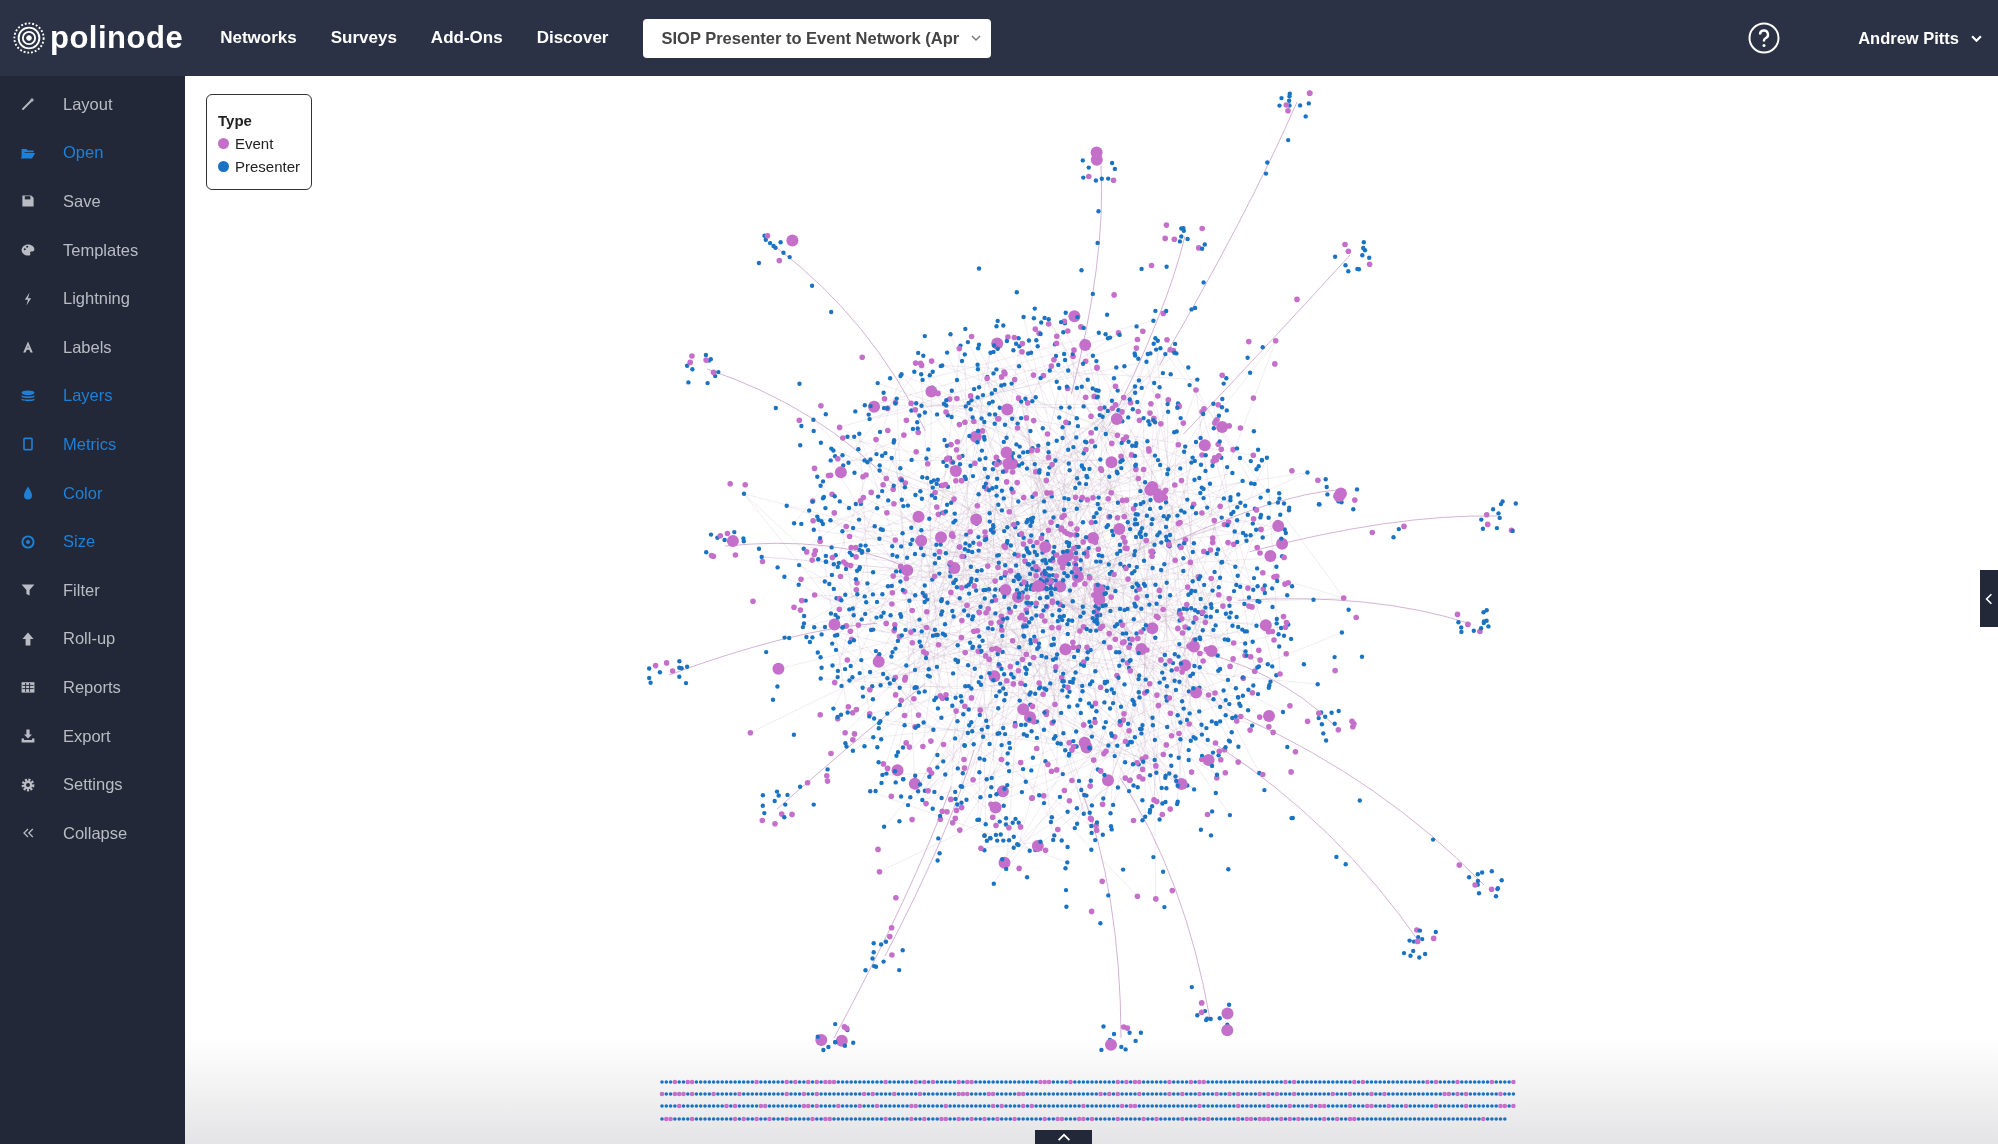 This screenshot has height=1144, width=1998. I want to click on sidebar-item: Reports, so click(92, 687).